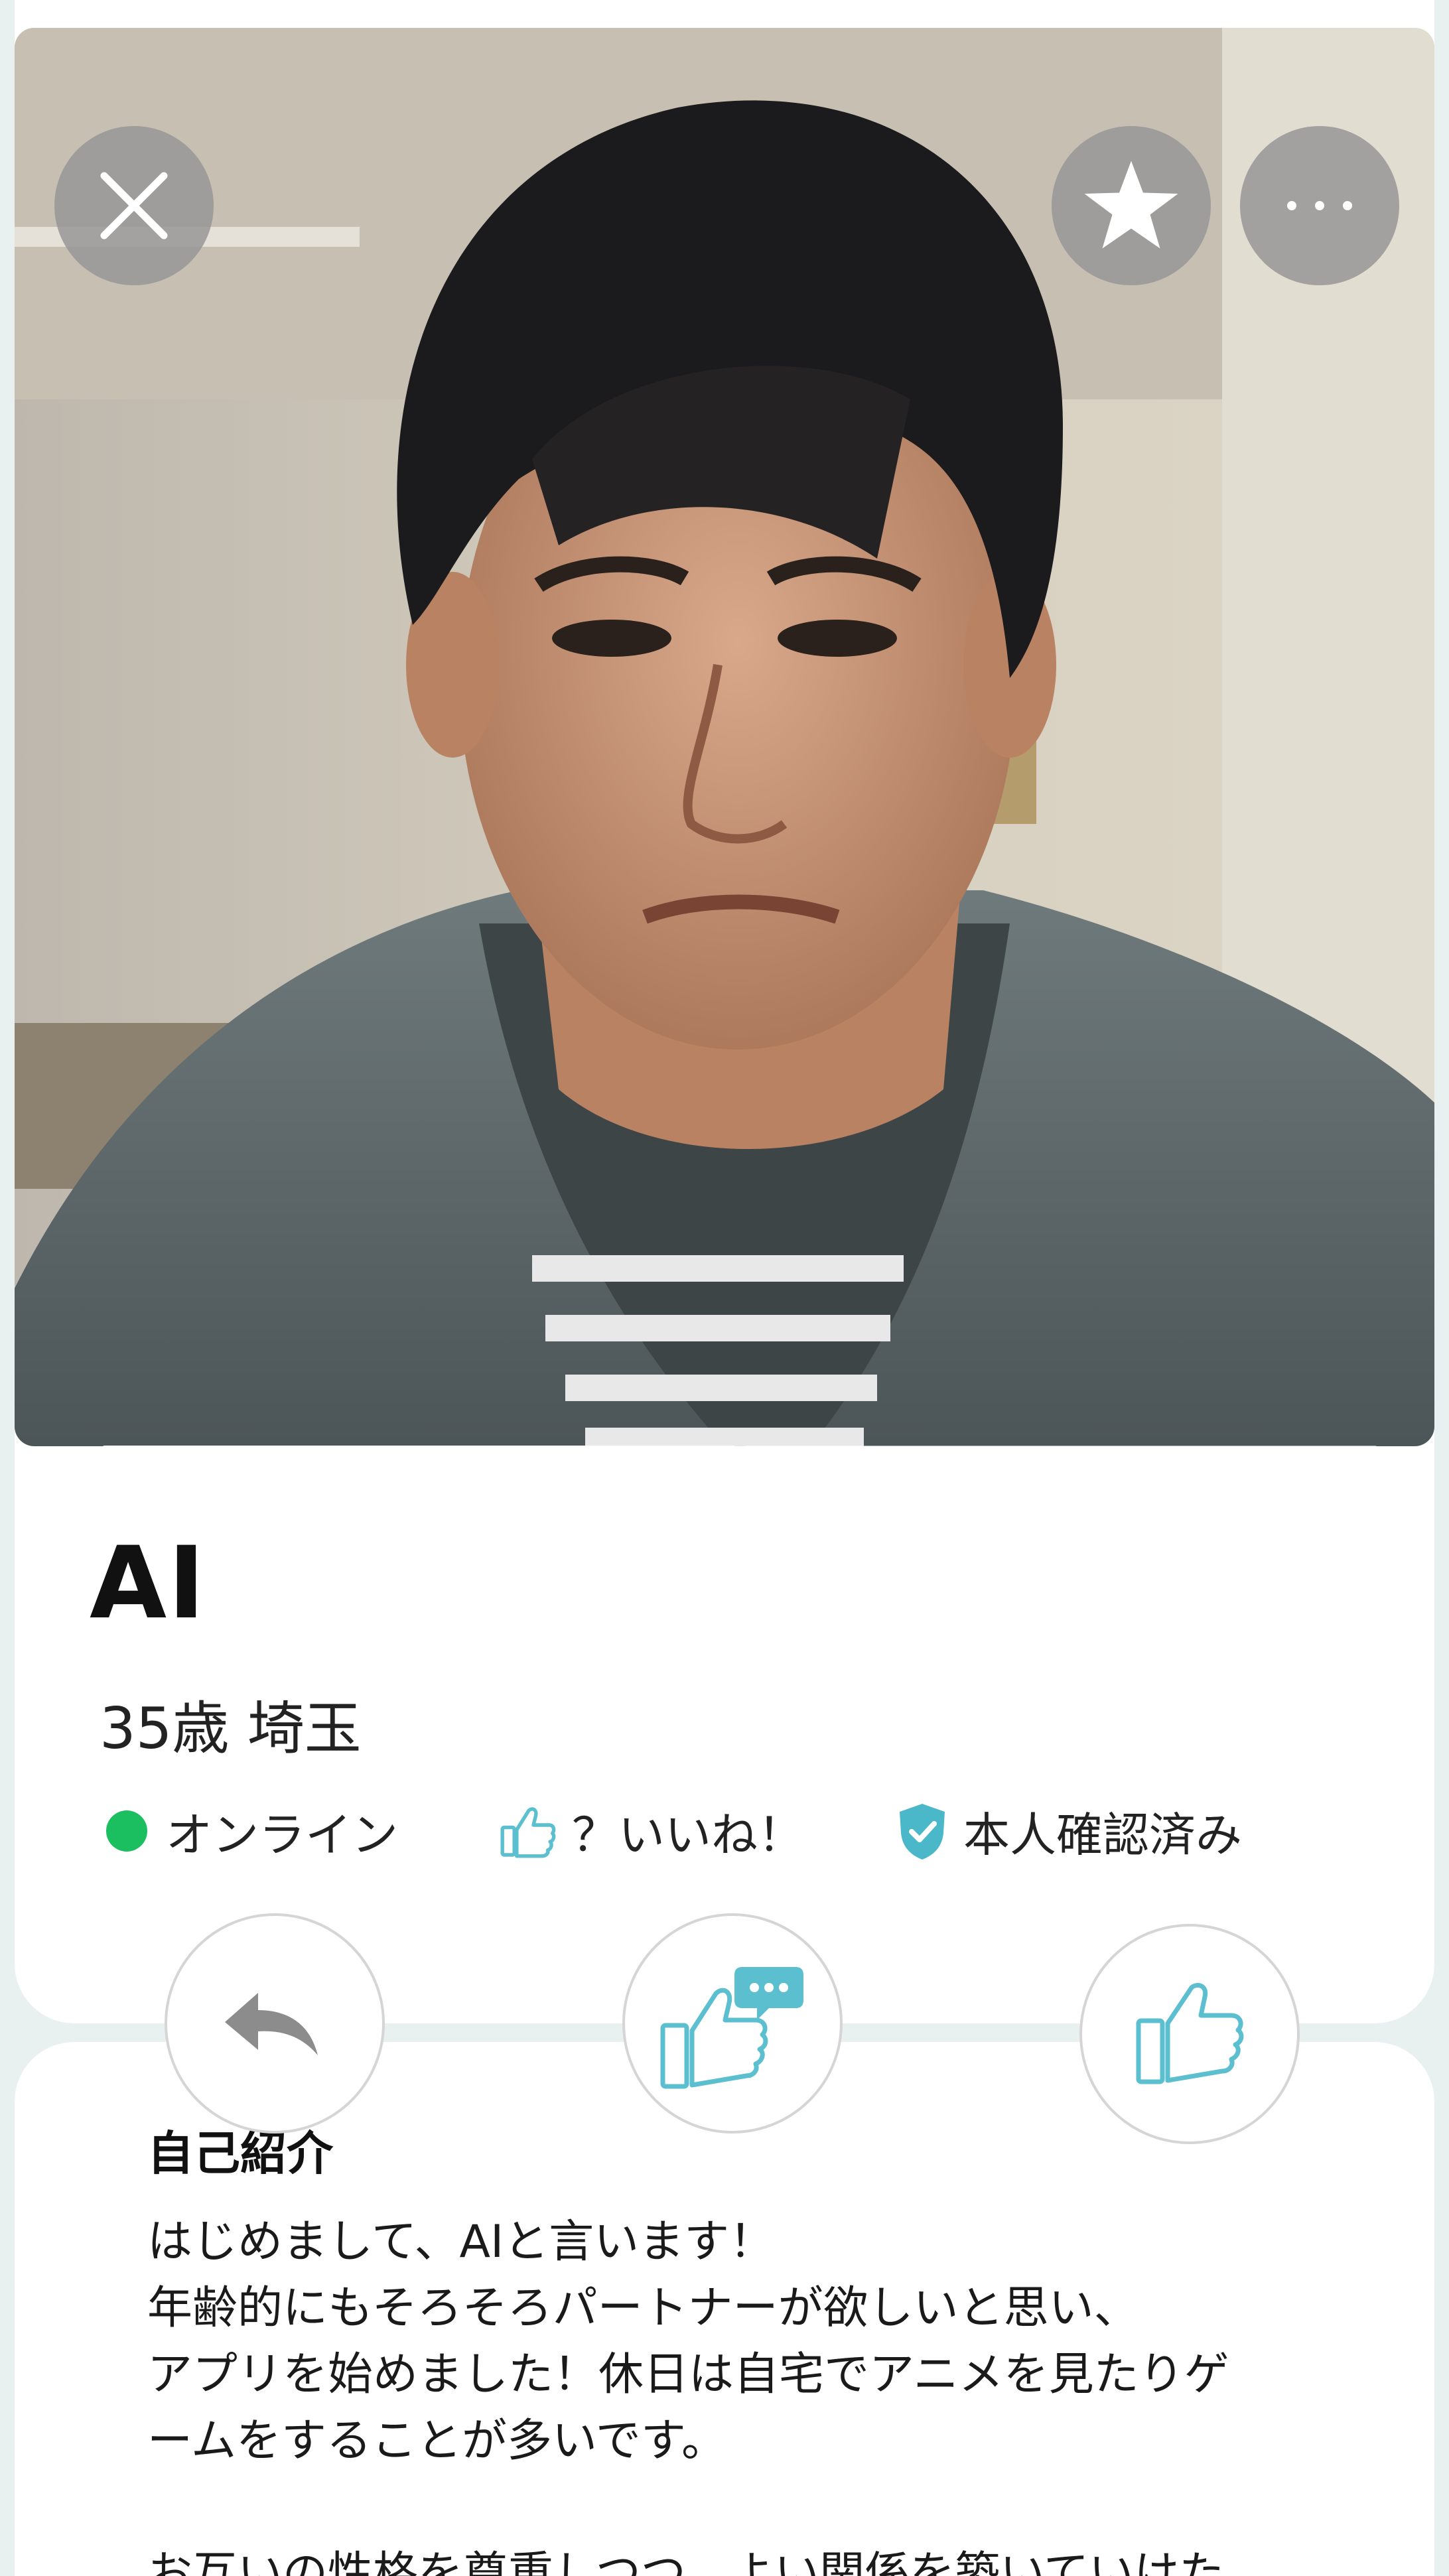 This screenshot has height=2576, width=1449. I want to click on message-like-button, so click(732, 2023).